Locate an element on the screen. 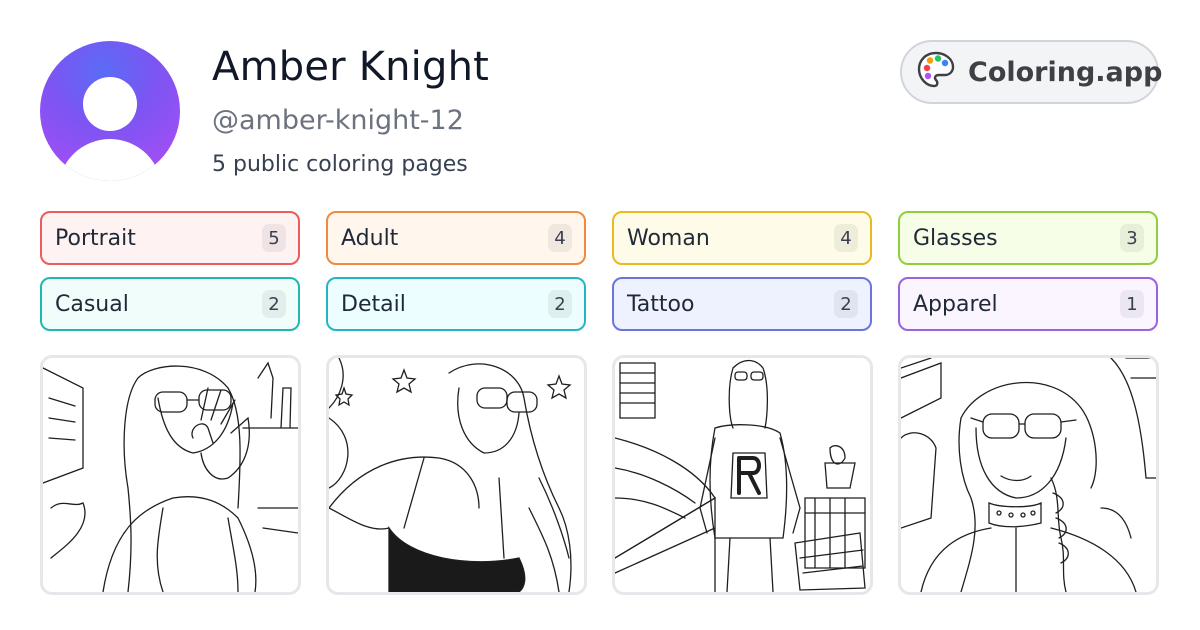  tag-count: 1 is located at coordinates (1132, 304).